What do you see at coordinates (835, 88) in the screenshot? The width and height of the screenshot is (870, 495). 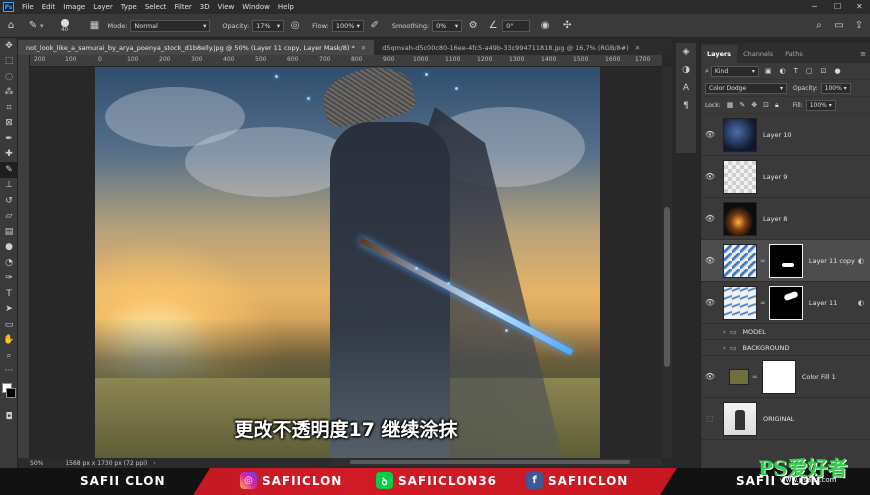 I see `layer-opacity-field: 100% ▾` at bounding box center [835, 88].